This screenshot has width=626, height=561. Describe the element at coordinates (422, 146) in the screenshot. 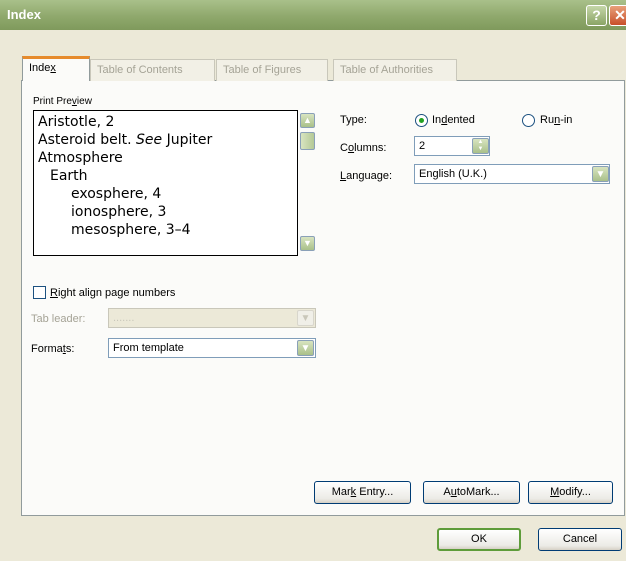

I see `columns-value: 2` at that location.